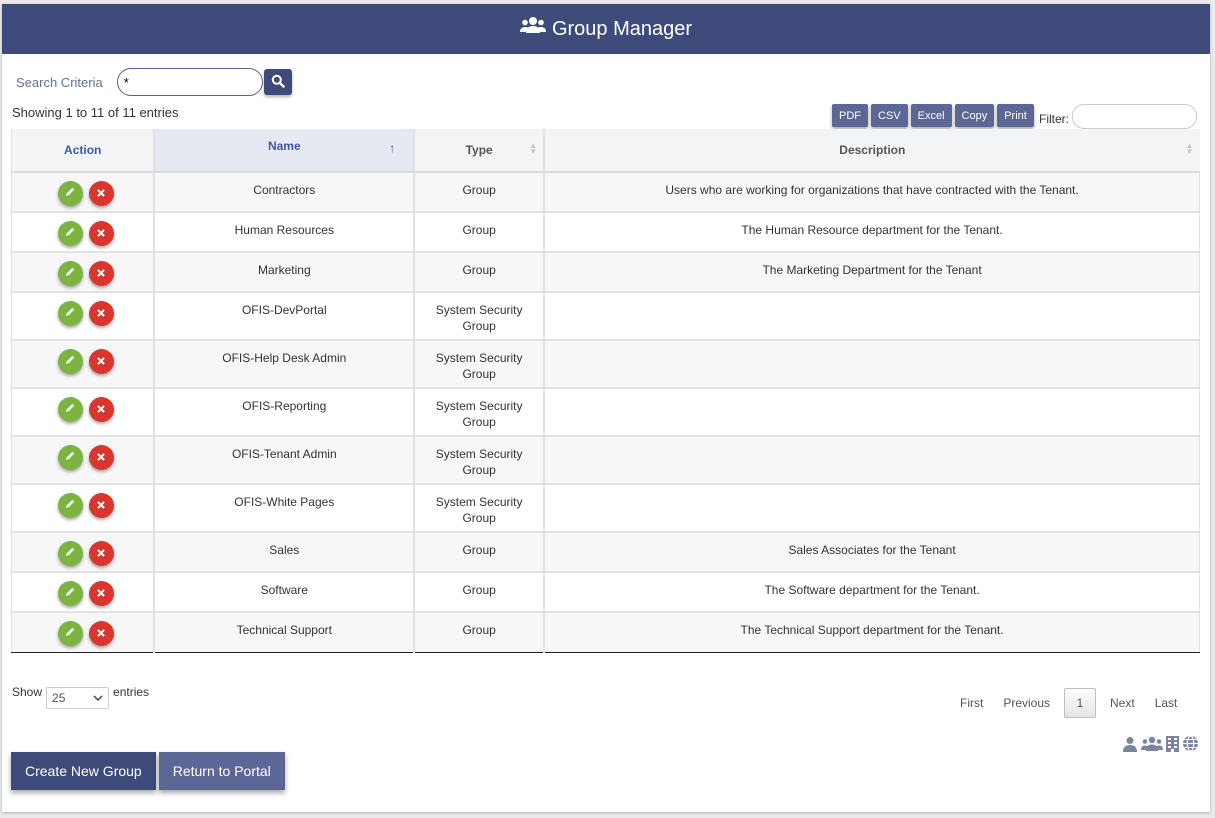 Image resolution: width=1215 pixels, height=818 pixels. I want to click on pagination-page-1: 1, so click(1080, 703).